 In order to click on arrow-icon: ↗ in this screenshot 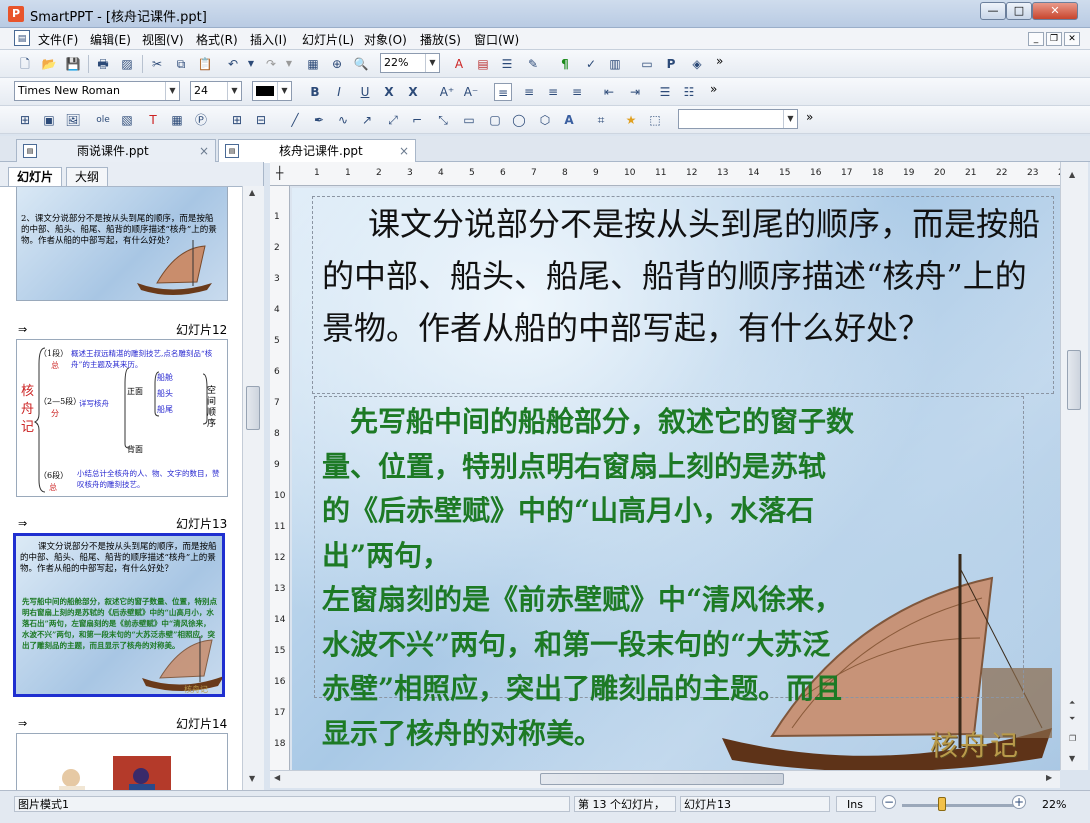, I will do `click(367, 120)`.